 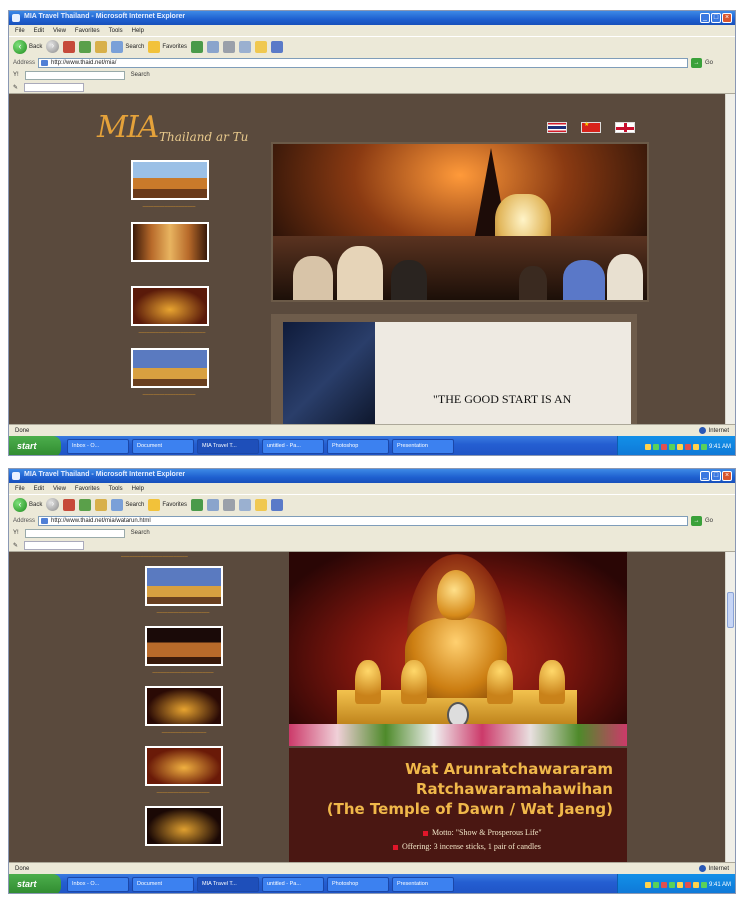 What do you see at coordinates (20, 31) in the screenshot?
I see `menu-file: File` at bounding box center [20, 31].